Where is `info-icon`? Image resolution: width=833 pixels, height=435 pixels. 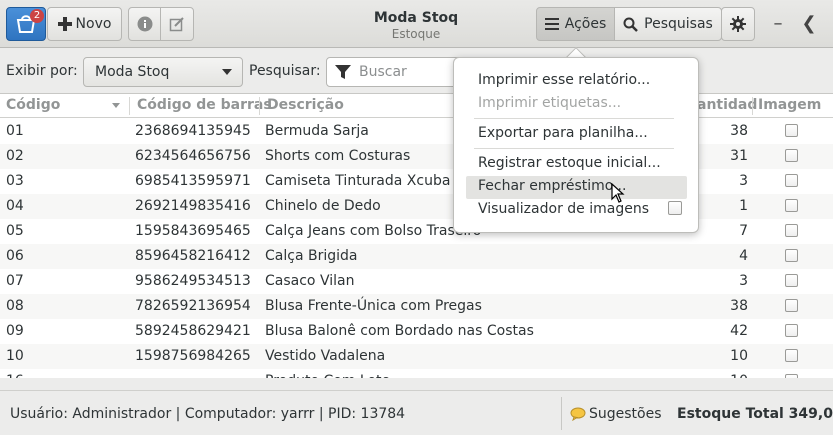 info-icon is located at coordinates (144, 24).